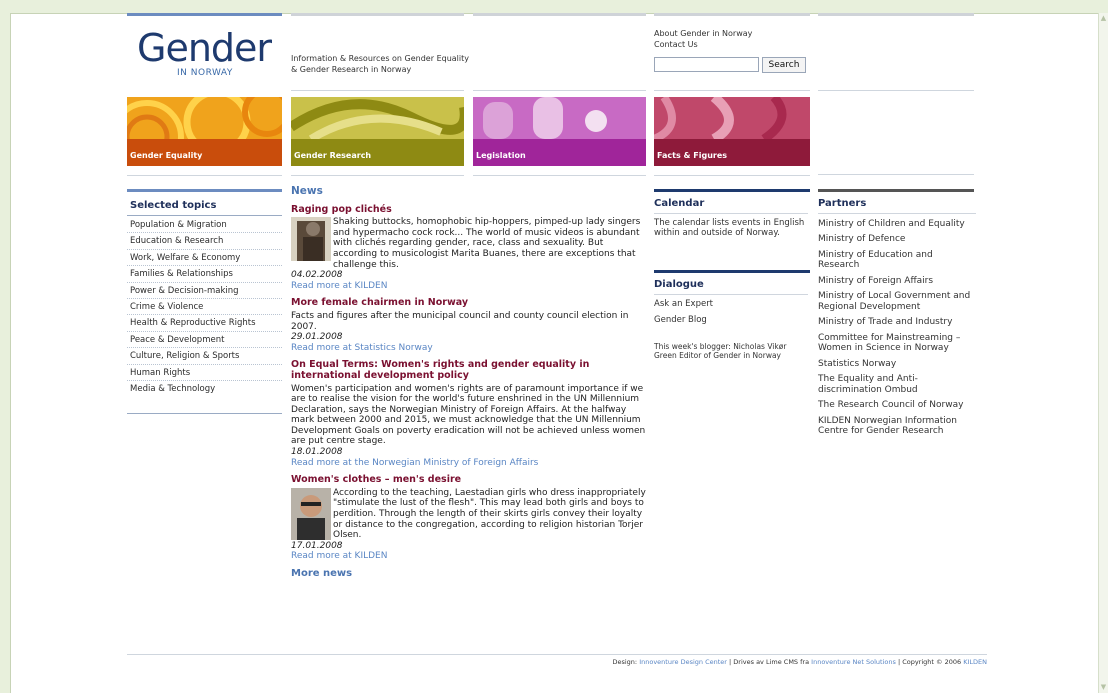  Describe the element at coordinates (769, 662) in the screenshot. I see `footer-drives-text: | Drives av Lime CMS fra` at that location.